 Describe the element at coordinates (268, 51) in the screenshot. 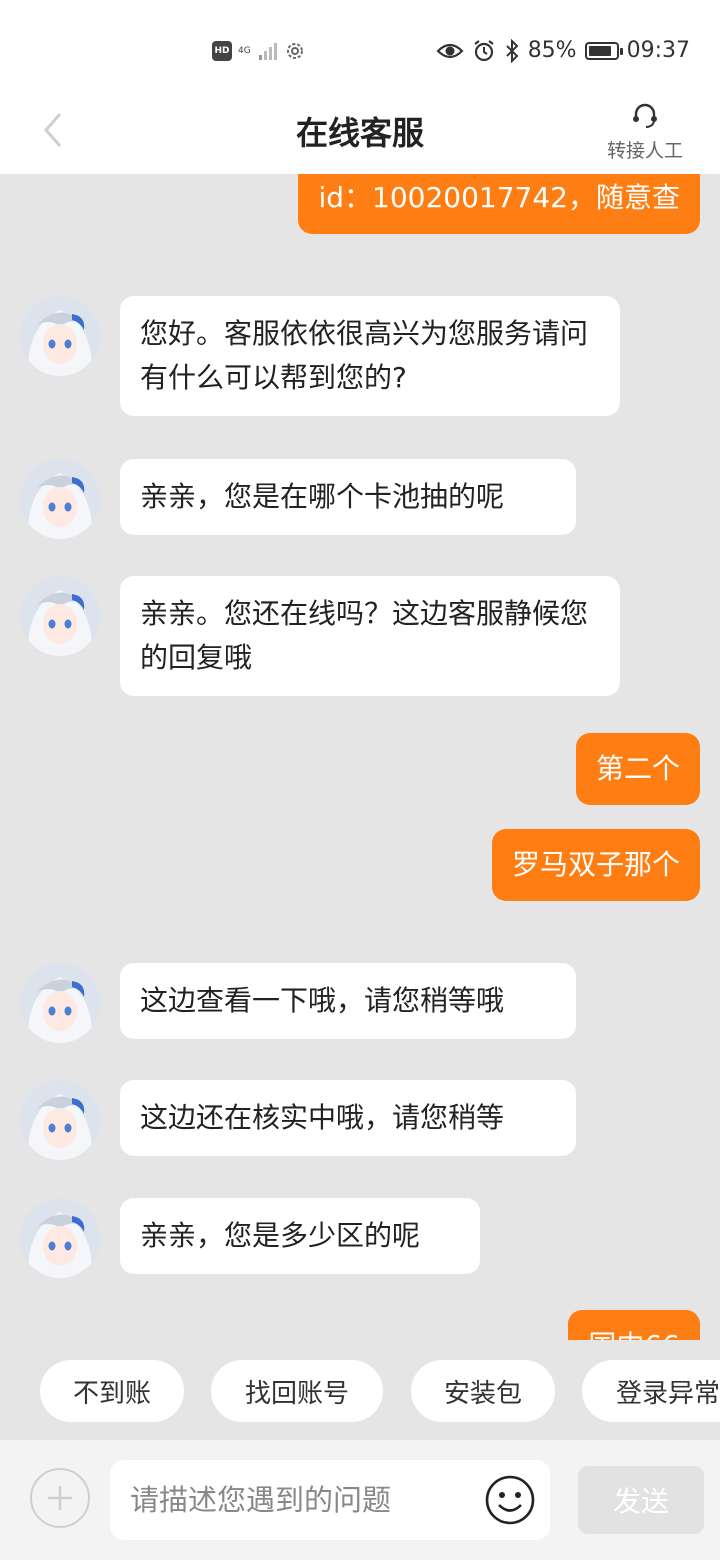

I see `signal-icon` at that location.